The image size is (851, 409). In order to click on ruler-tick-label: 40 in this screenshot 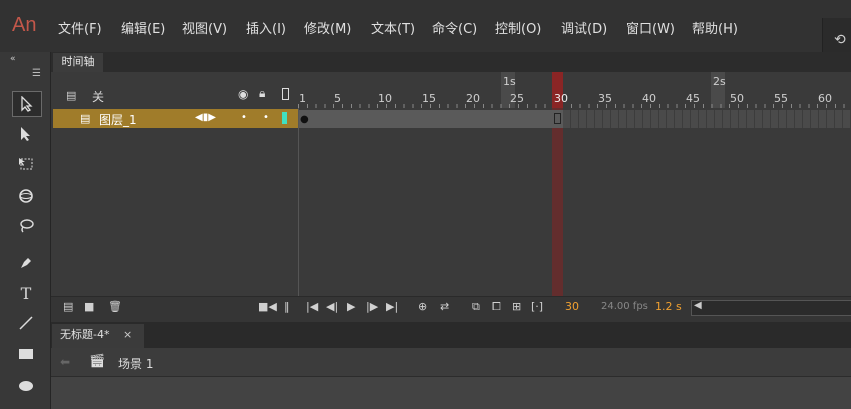, I will do `click(649, 98)`.